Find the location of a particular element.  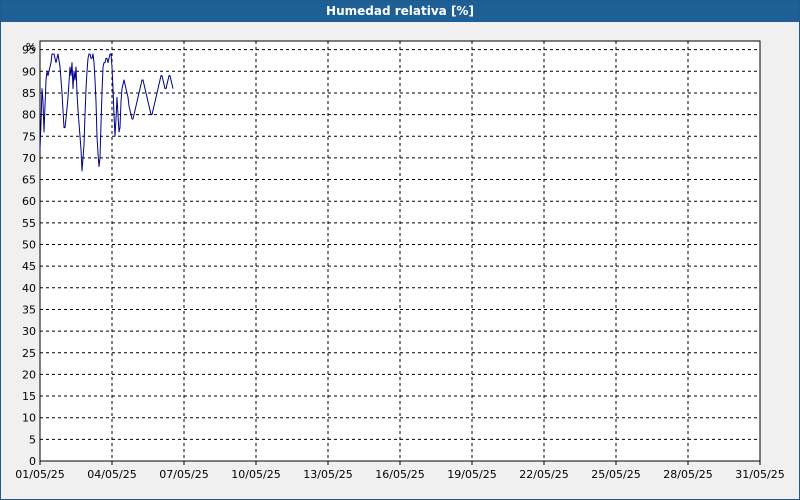

y-tick-label: 45 is located at coordinates (29, 266).